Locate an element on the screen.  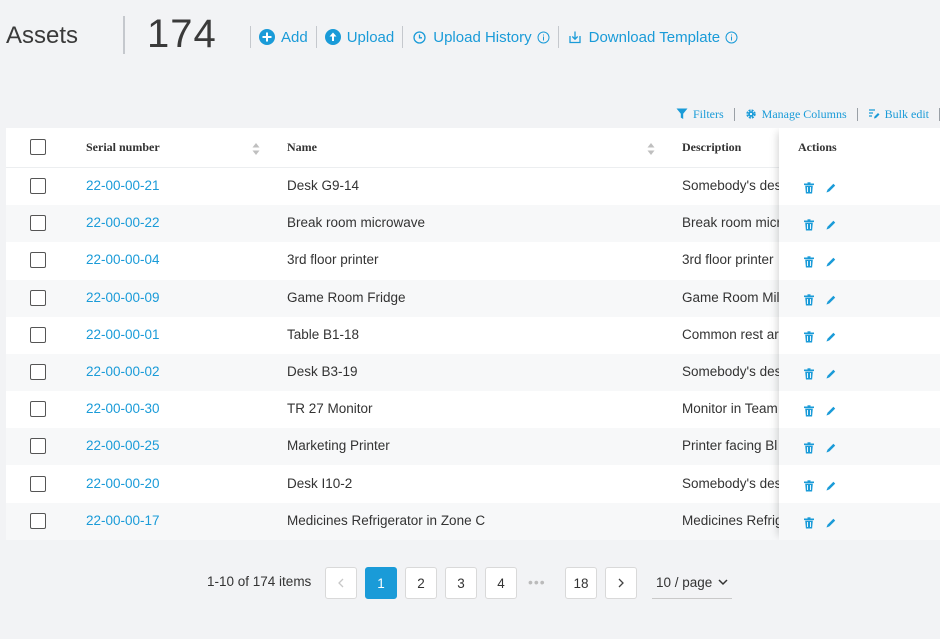
page-button-1: 1 is located at coordinates (381, 583).